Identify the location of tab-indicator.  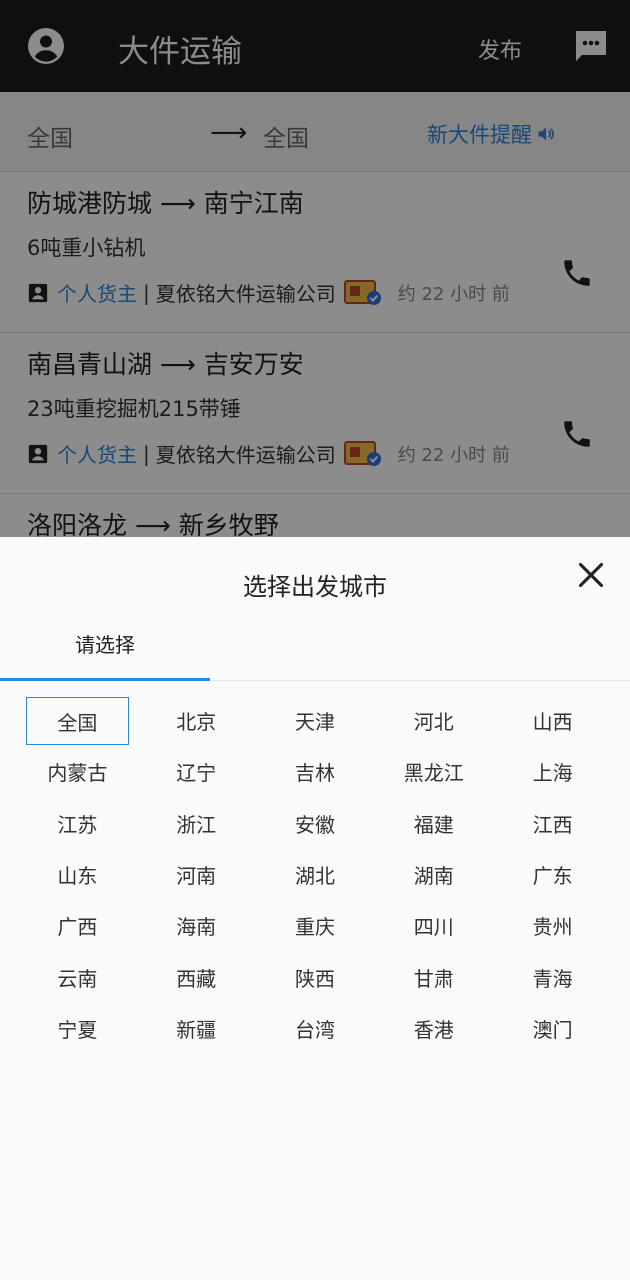
(105, 679).